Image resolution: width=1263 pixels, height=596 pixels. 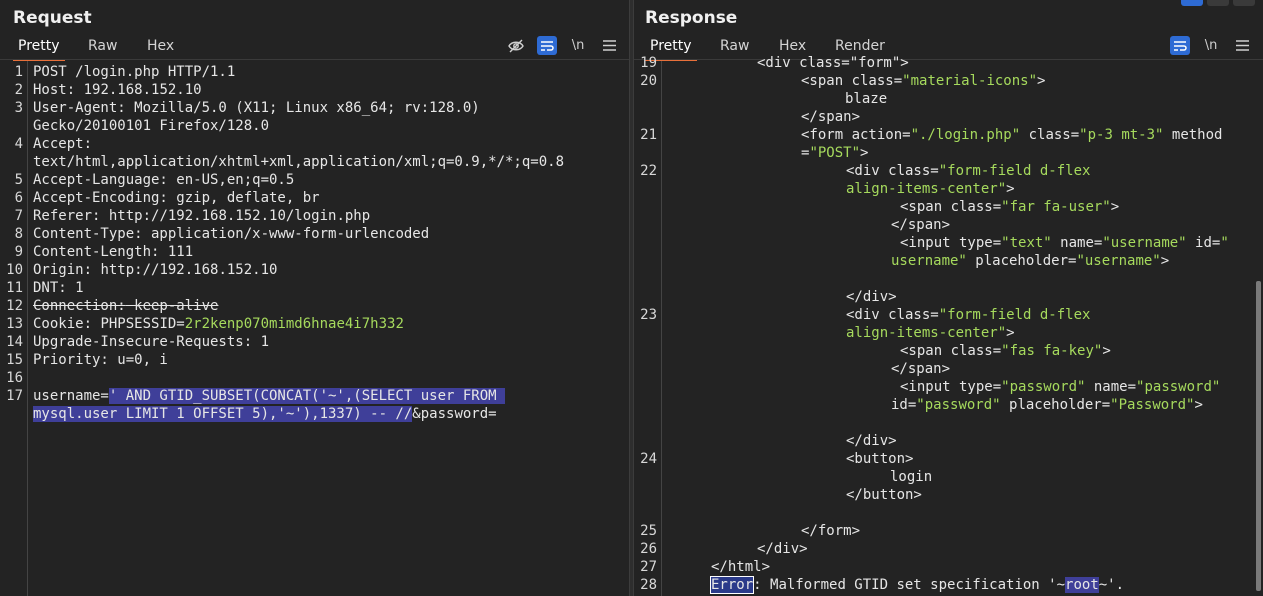 I want to click on line-number-gutter: 19 20 21 22 23 24 25 26 27 28, so click(x=648, y=325).